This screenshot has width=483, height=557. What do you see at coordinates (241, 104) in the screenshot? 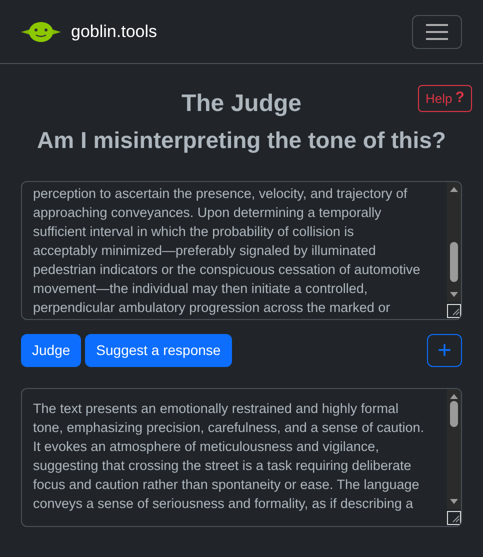
I see `page-title: The Judge` at bounding box center [241, 104].